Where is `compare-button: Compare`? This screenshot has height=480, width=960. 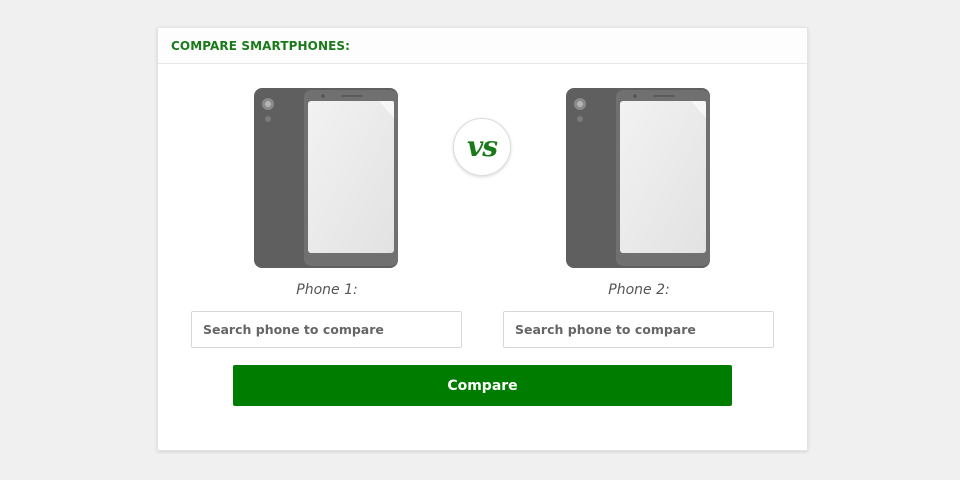 compare-button: Compare is located at coordinates (482, 385).